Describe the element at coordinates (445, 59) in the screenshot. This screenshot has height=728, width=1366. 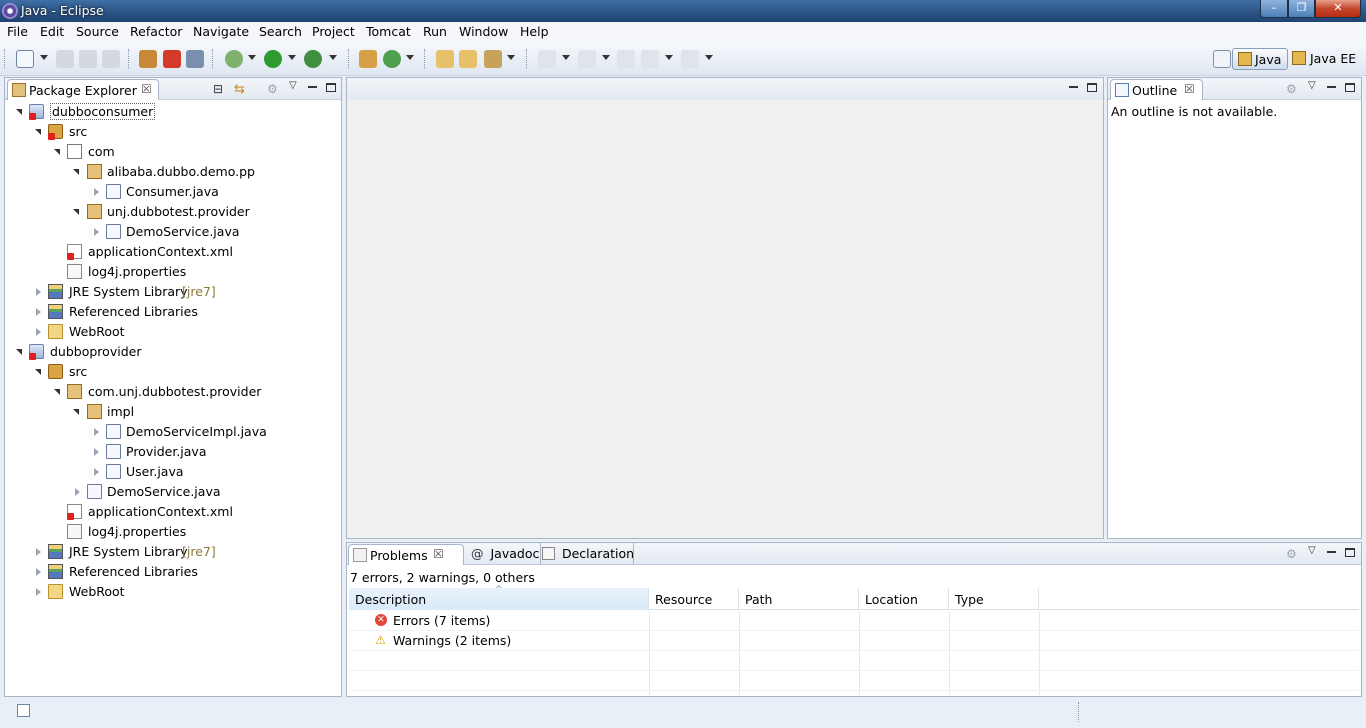
I see `open-type-icon` at that location.